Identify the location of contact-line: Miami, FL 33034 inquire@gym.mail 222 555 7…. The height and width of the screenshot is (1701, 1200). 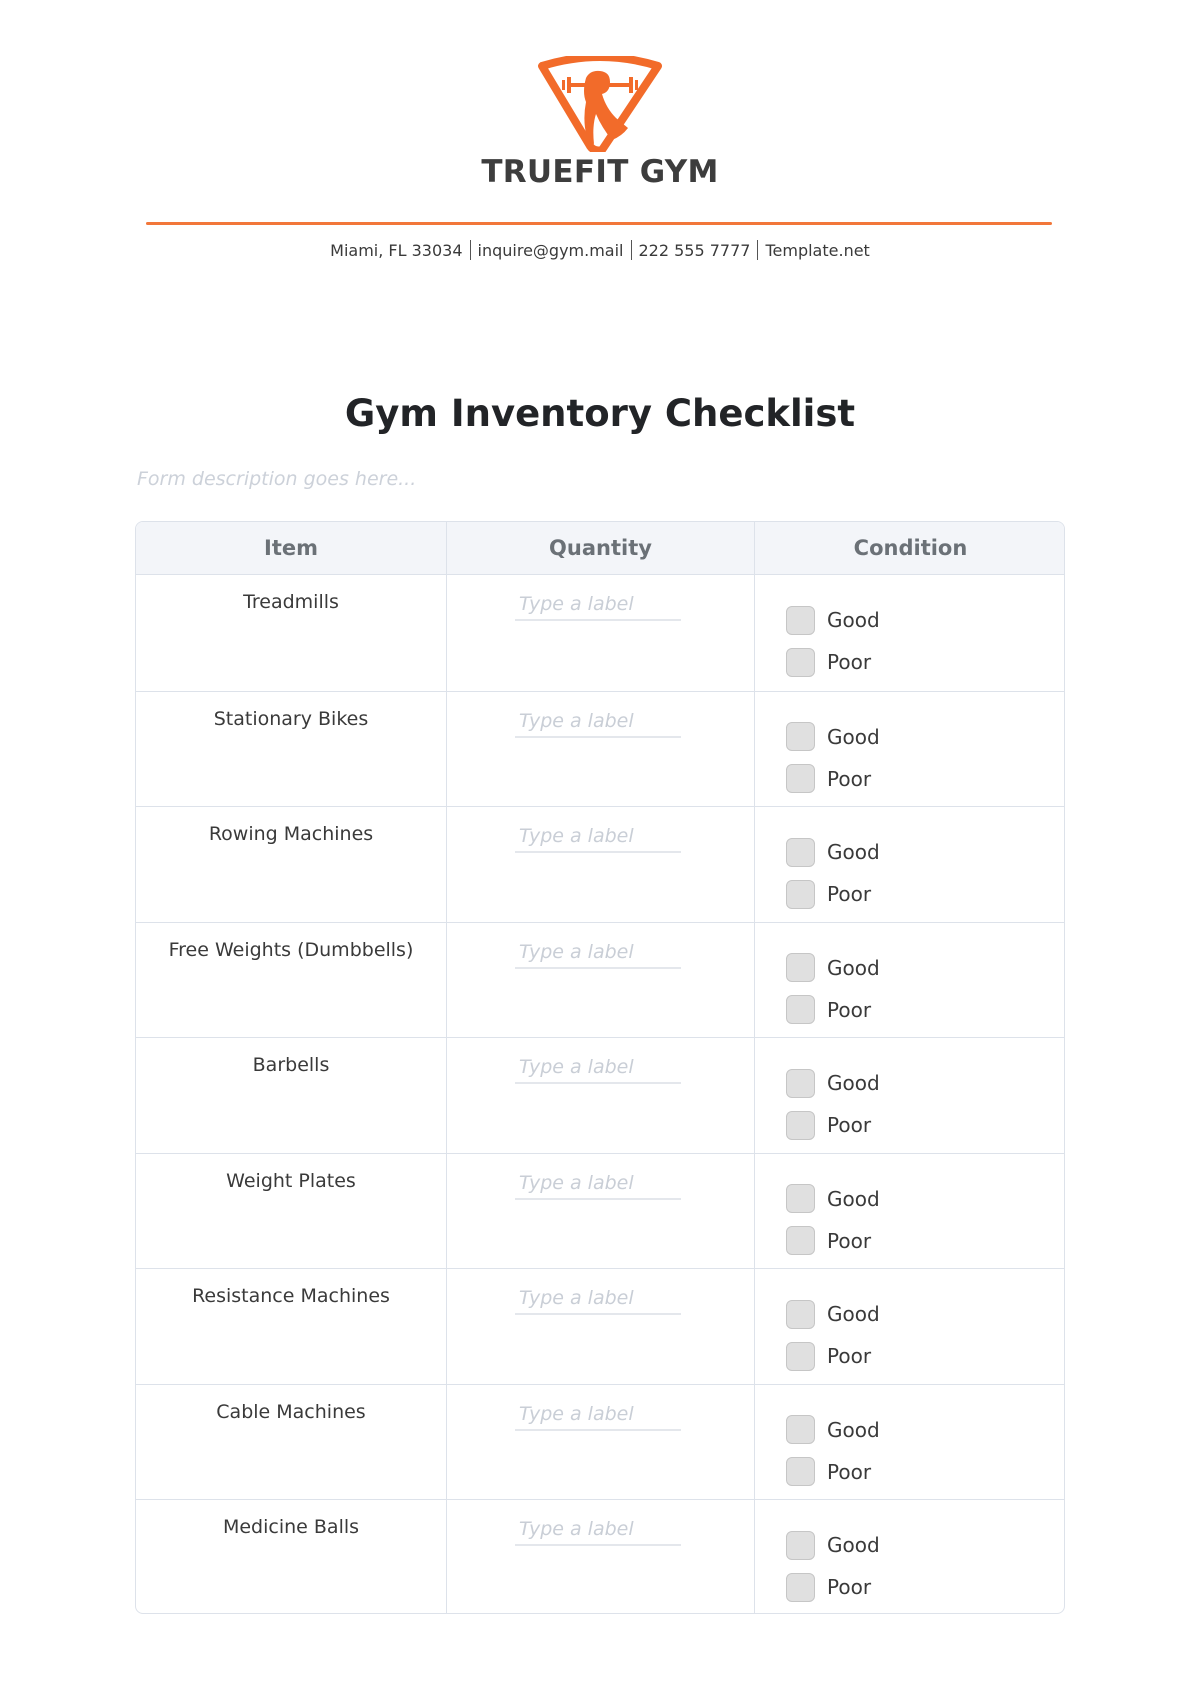
(600, 250).